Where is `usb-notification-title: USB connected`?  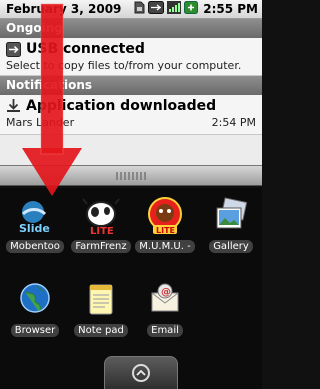
usb-notification-title: USB connected is located at coordinates (85, 49).